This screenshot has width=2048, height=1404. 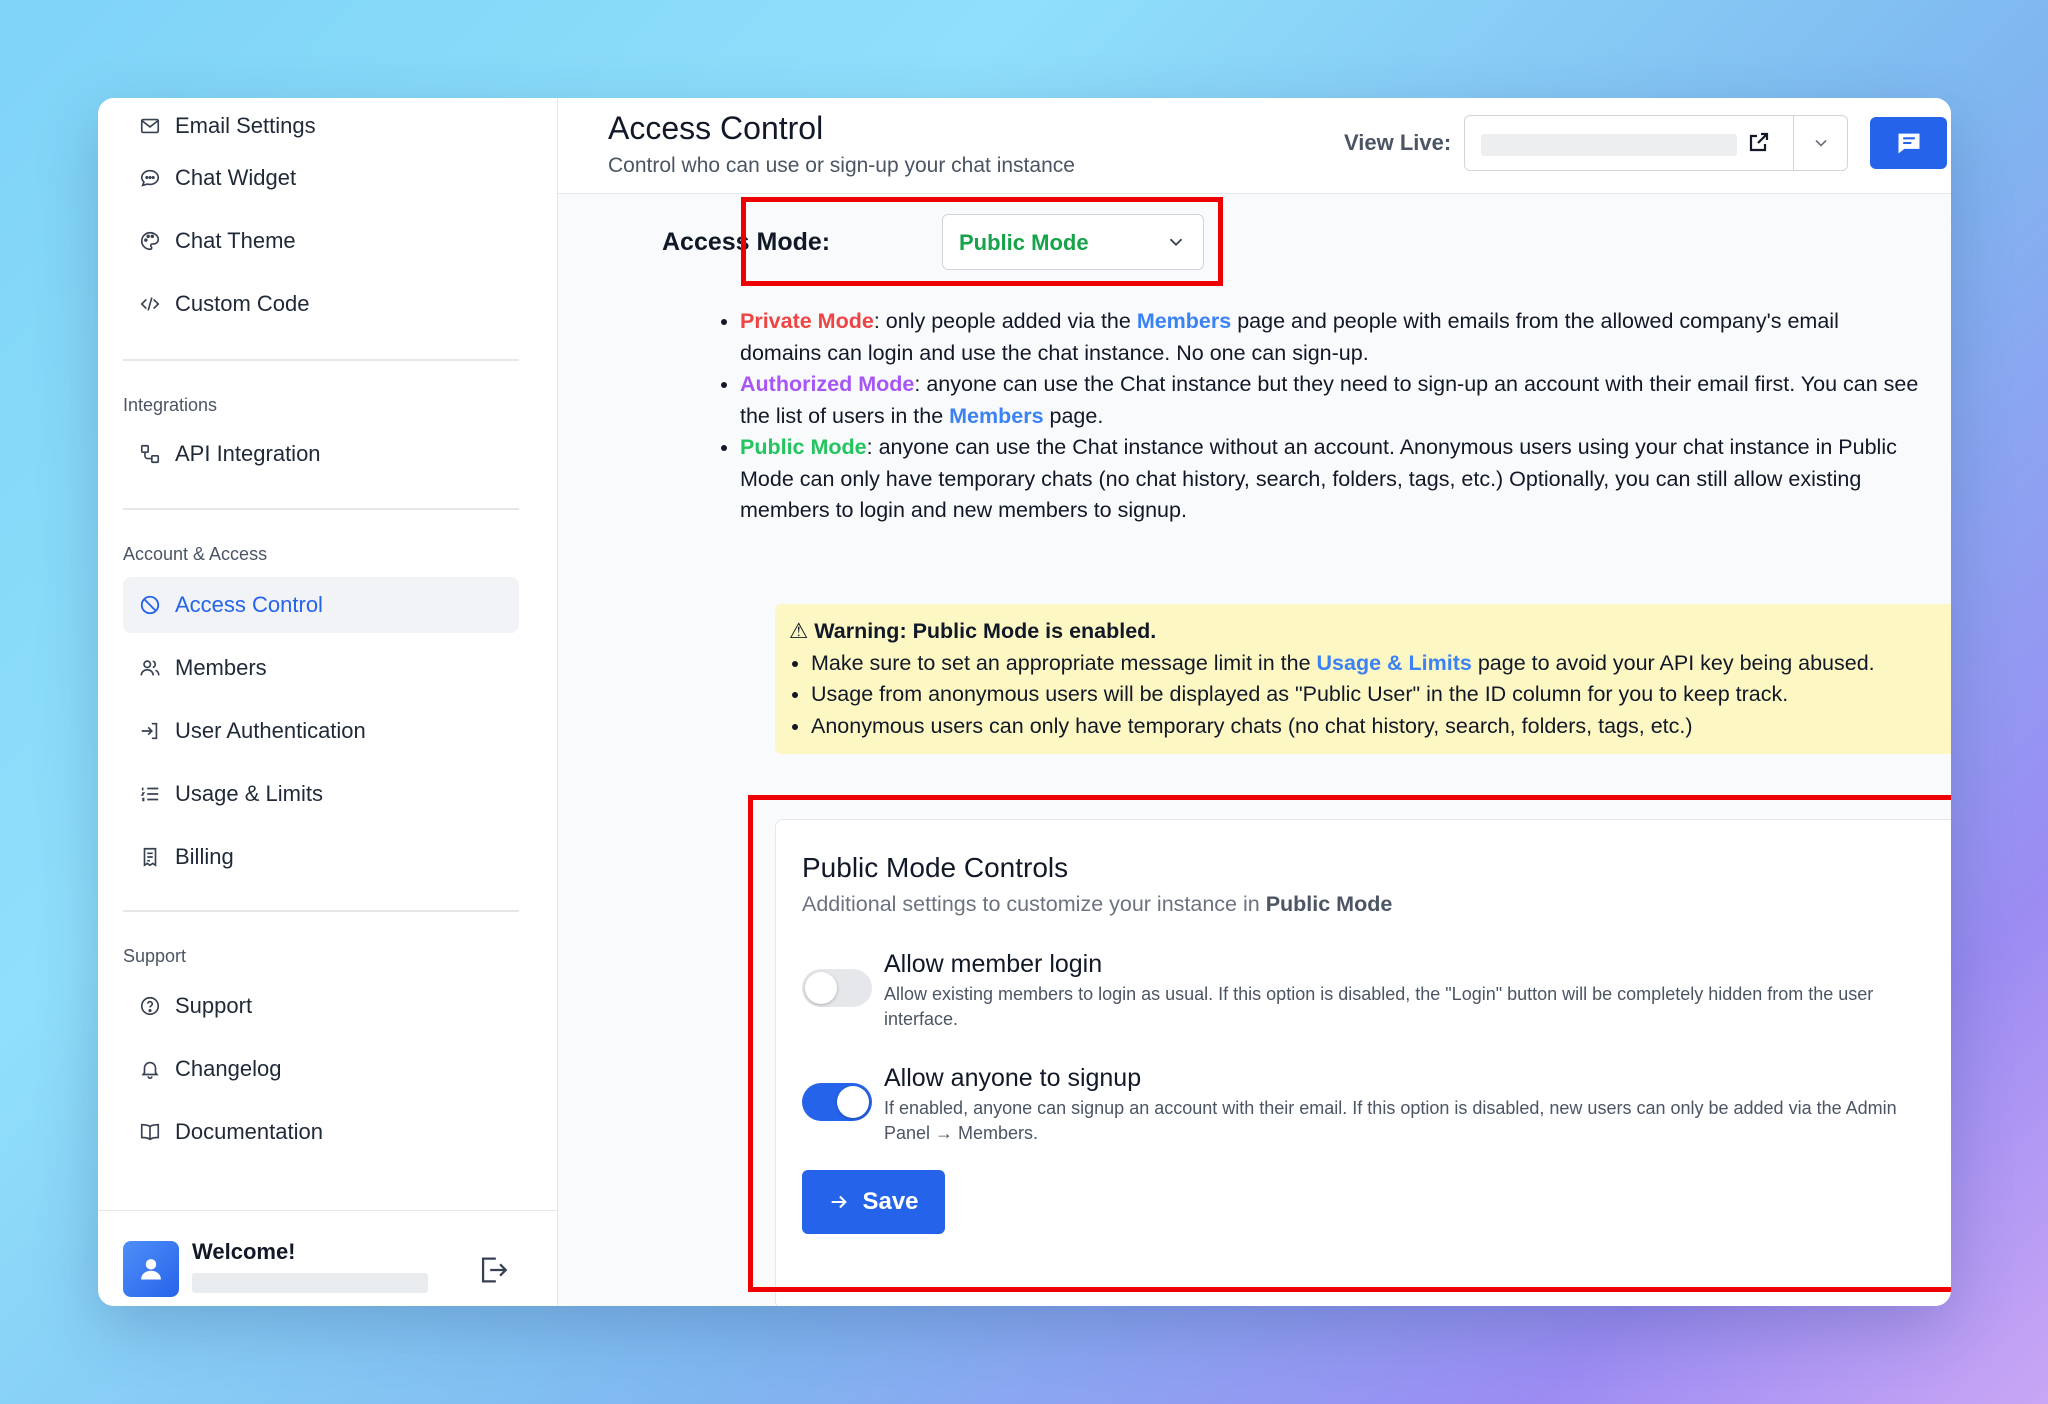 I want to click on sidebar-item-label: User Authentication, so click(x=270, y=730).